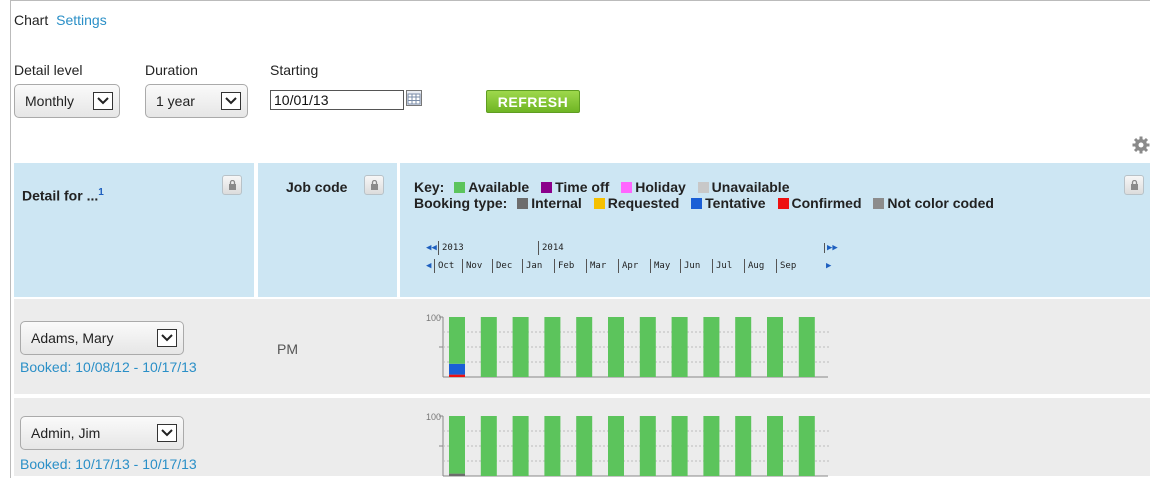 The image size is (1150, 478). I want to click on availability-mini-chart: 100, so click(628, 444).